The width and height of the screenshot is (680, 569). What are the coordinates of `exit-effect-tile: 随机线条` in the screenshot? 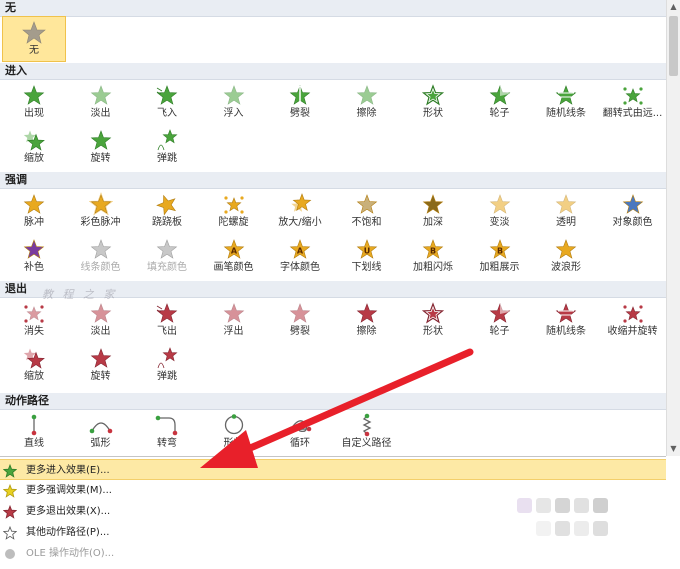 It's located at (566, 319).